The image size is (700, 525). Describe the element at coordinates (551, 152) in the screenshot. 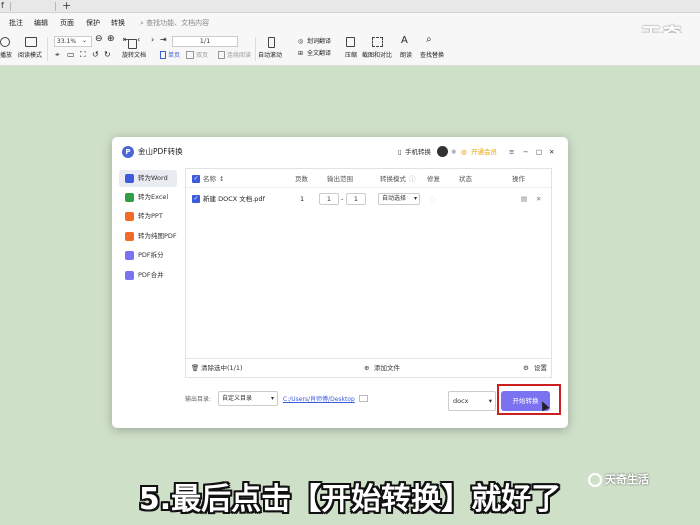

I see `close-icon: ✕` at that location.